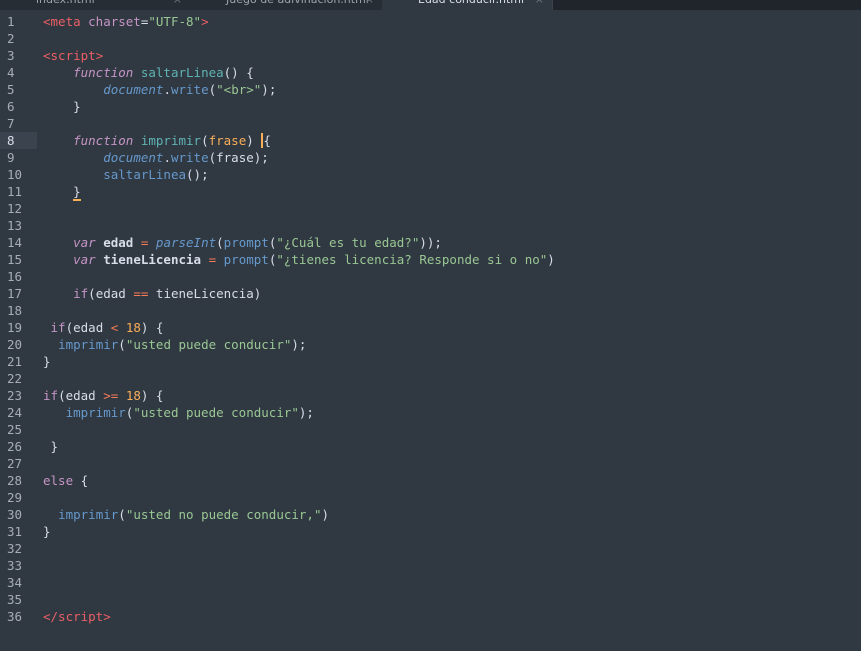 This screenshot has height=651, width=861. I want to click on code-line: 24 imprimir("usted puede conducir");, so click(430, 412).